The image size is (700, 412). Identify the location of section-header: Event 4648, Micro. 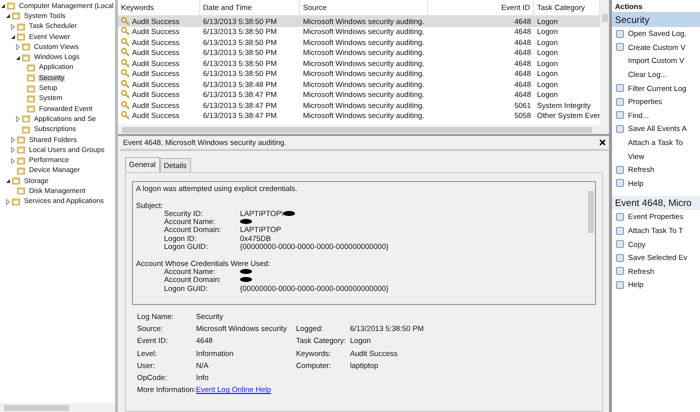
(656, 203).